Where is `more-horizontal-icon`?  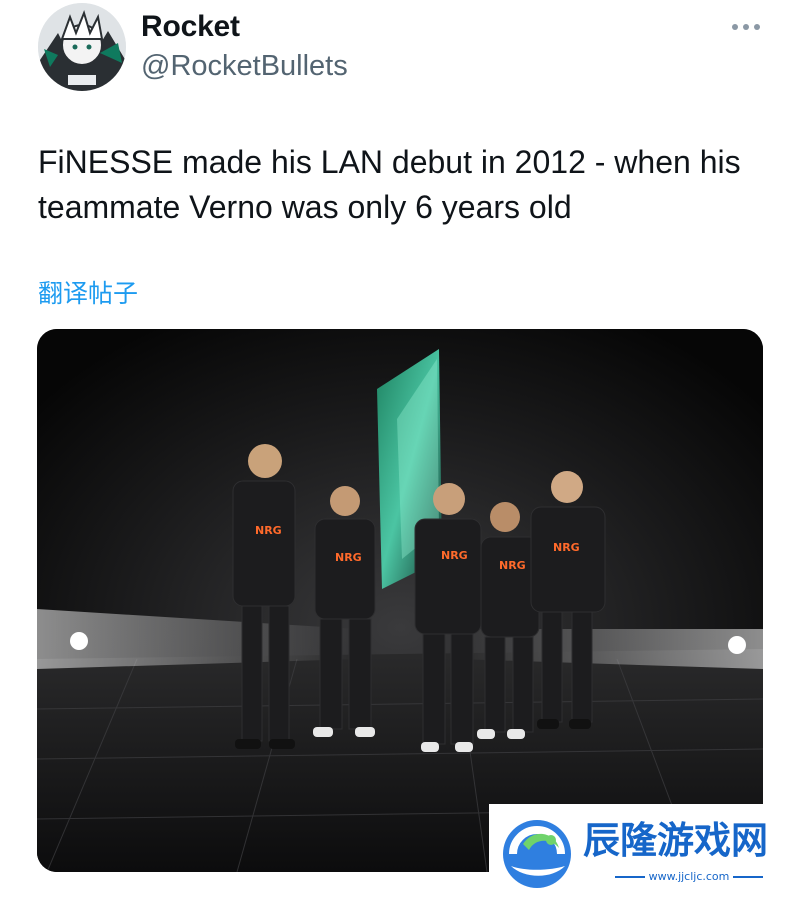 more-horizontal-icon is located at coordinates (746, 27).